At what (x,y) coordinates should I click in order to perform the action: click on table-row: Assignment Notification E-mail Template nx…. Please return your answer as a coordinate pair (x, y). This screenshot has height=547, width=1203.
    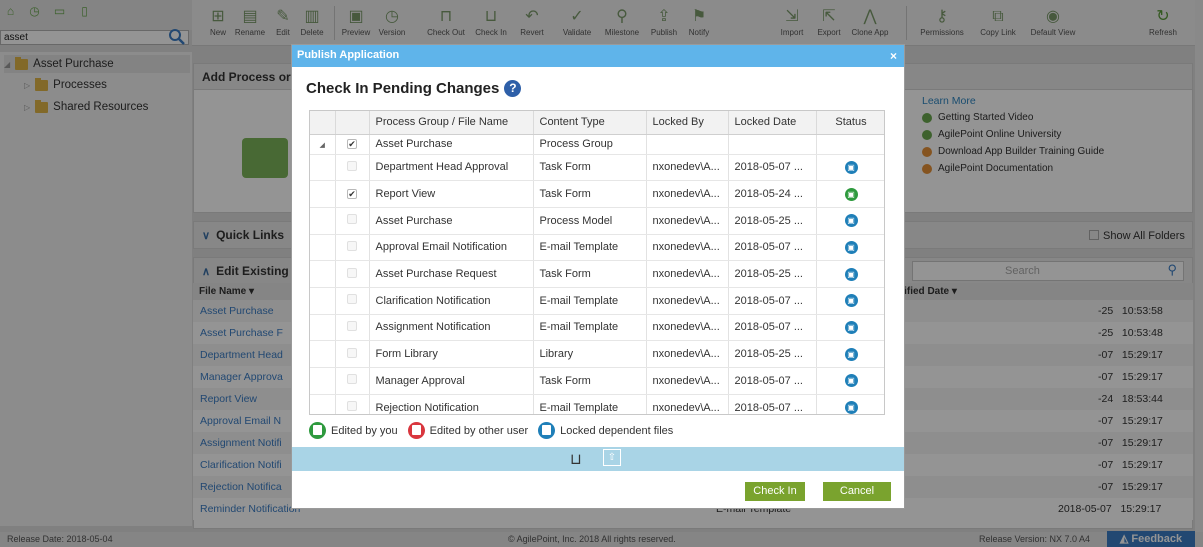
    Looking at the image, I should click on (597, 328).